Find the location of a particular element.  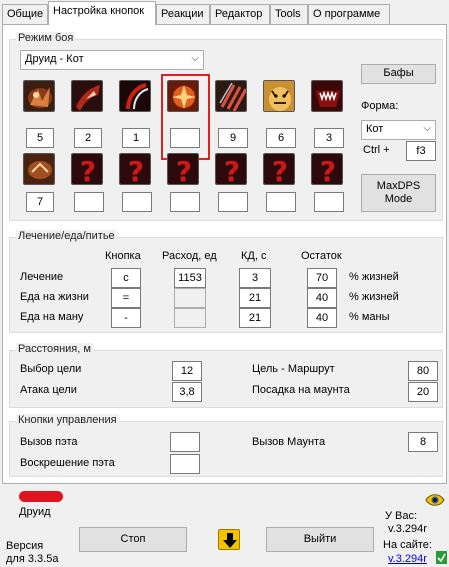

heal-unit-label: % жизней is located at coordinates (374, 277).